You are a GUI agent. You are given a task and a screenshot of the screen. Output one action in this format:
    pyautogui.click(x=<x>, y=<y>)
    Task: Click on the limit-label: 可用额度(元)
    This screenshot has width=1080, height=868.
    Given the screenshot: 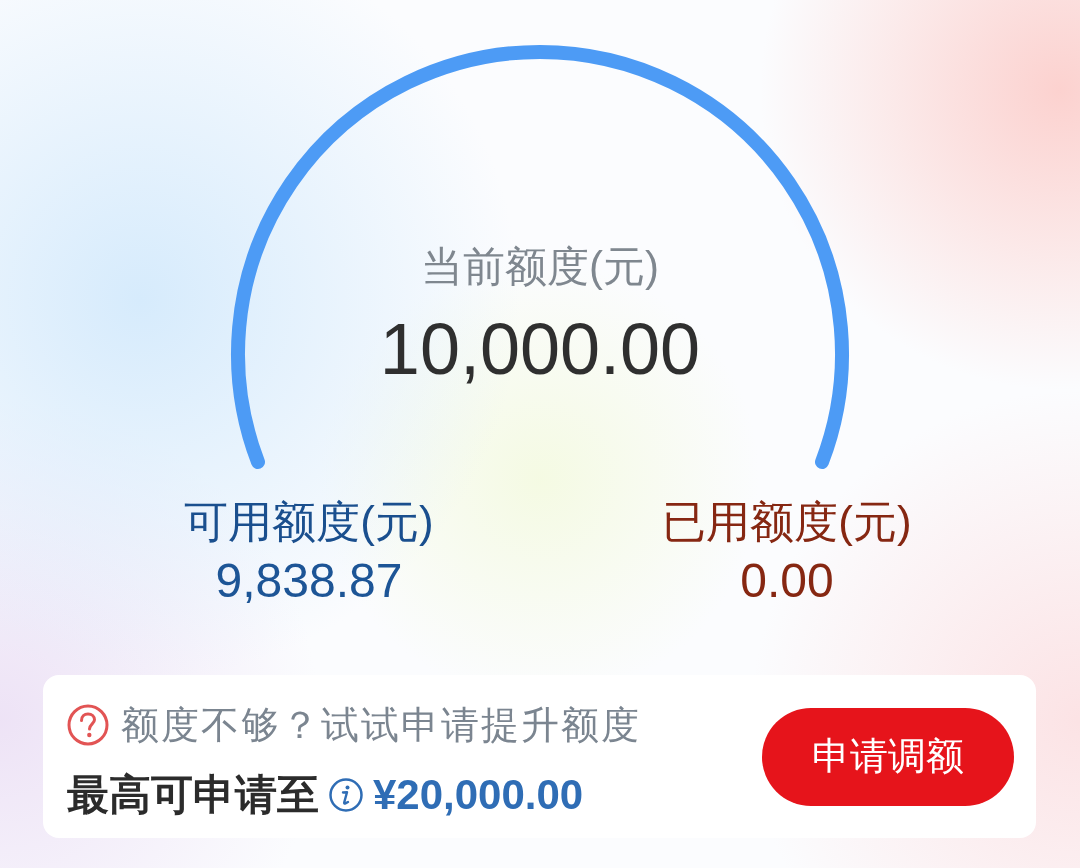 What is the action you would take?
    pyautogui.click(x=309, y=522)
    